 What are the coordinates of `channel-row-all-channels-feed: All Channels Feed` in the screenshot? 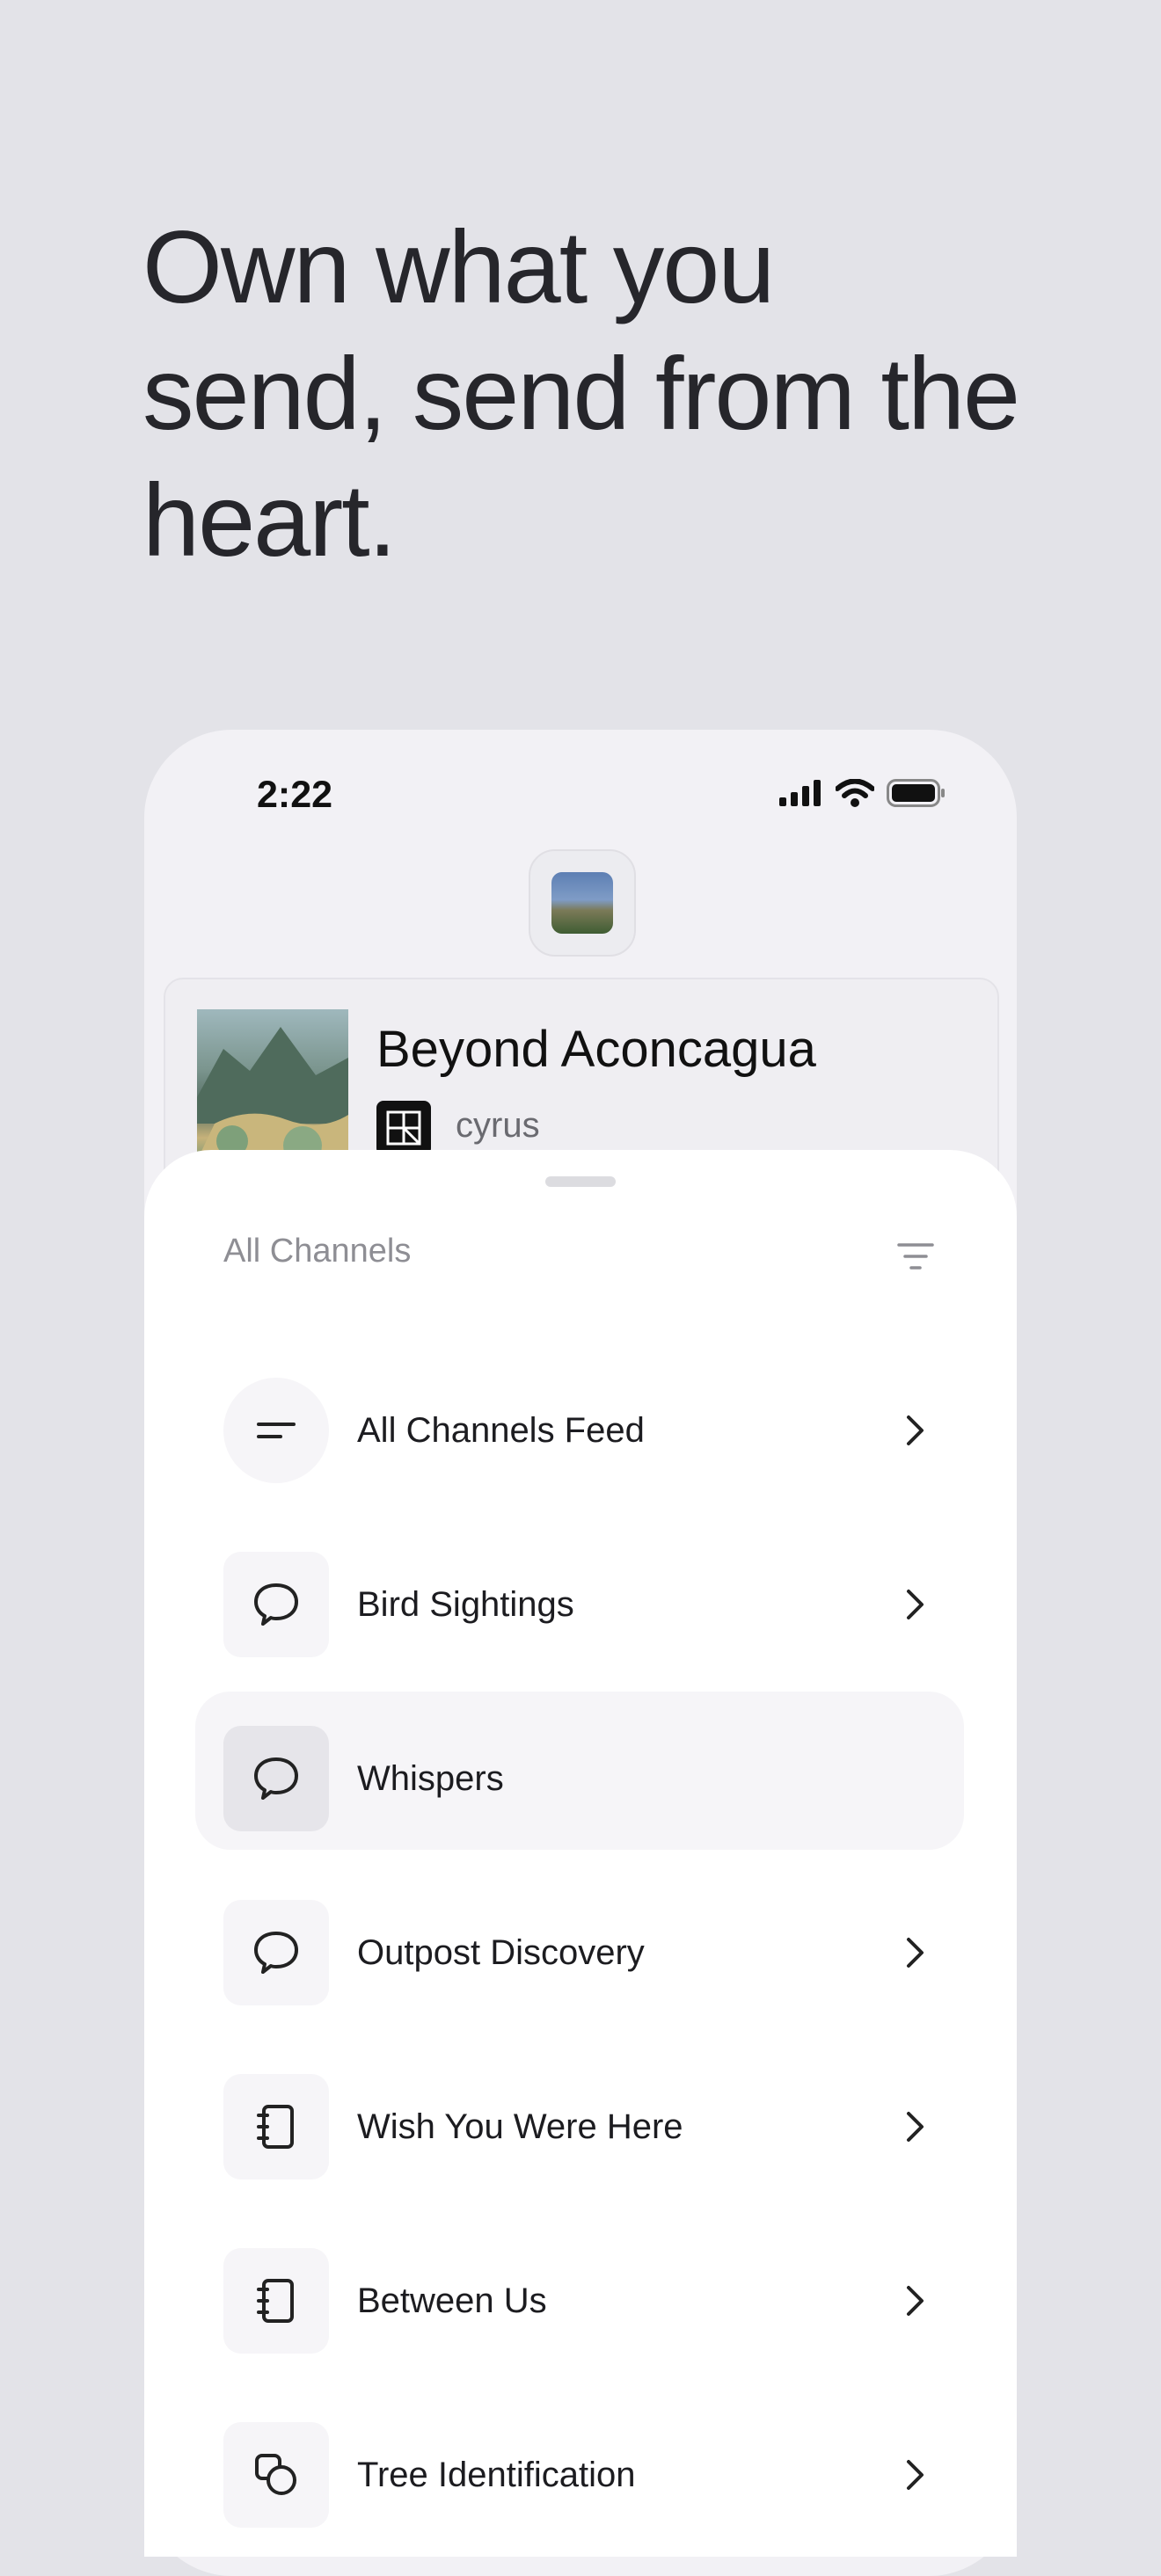 It's located at (580, 1430).